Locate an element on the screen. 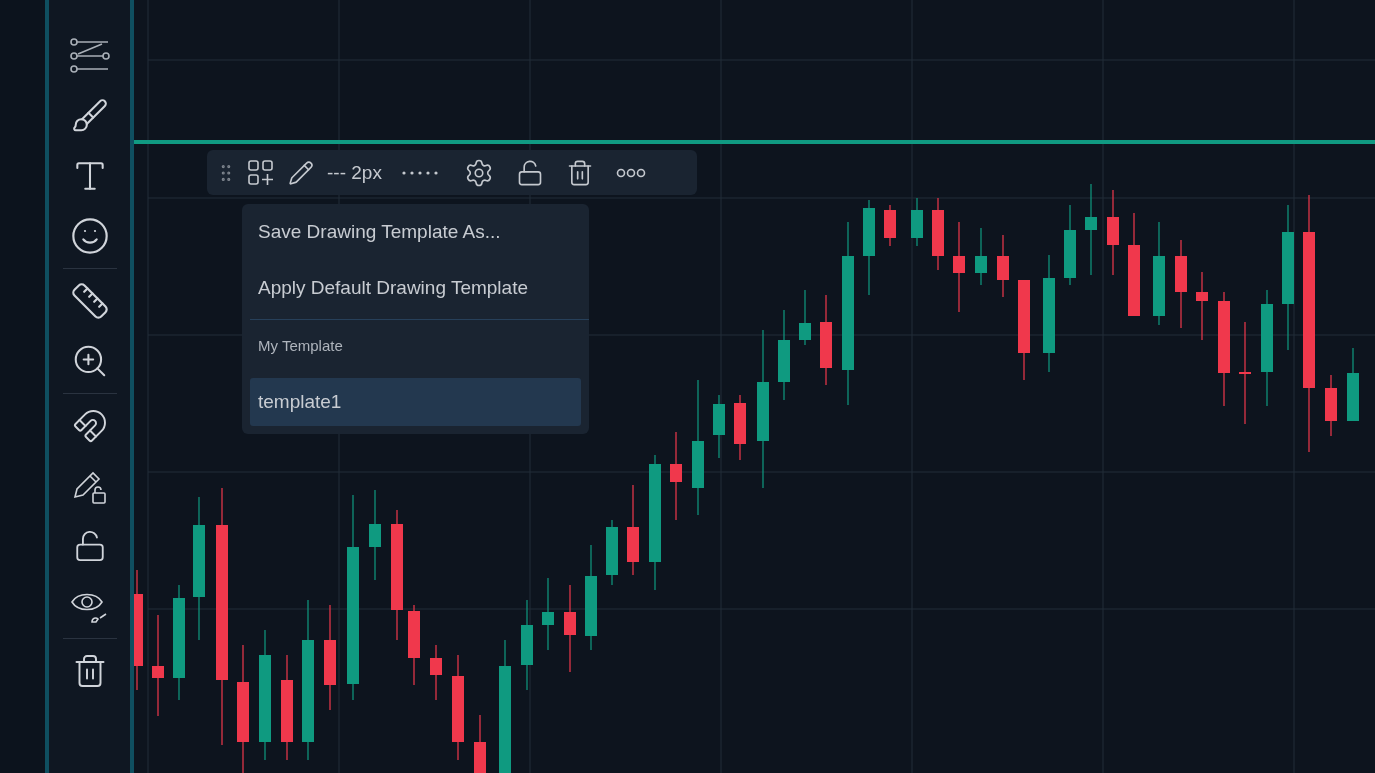 The width and height of the screenshot is (1375, 773). dotted-line-icon is located at coordinates (419, 172).